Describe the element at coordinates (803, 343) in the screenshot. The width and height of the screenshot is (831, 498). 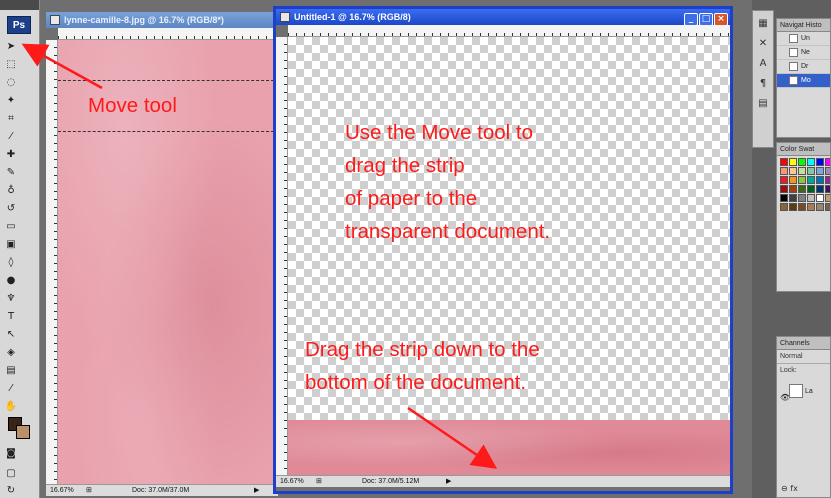
I see `layers-panel-tabs: Channels` at that location.